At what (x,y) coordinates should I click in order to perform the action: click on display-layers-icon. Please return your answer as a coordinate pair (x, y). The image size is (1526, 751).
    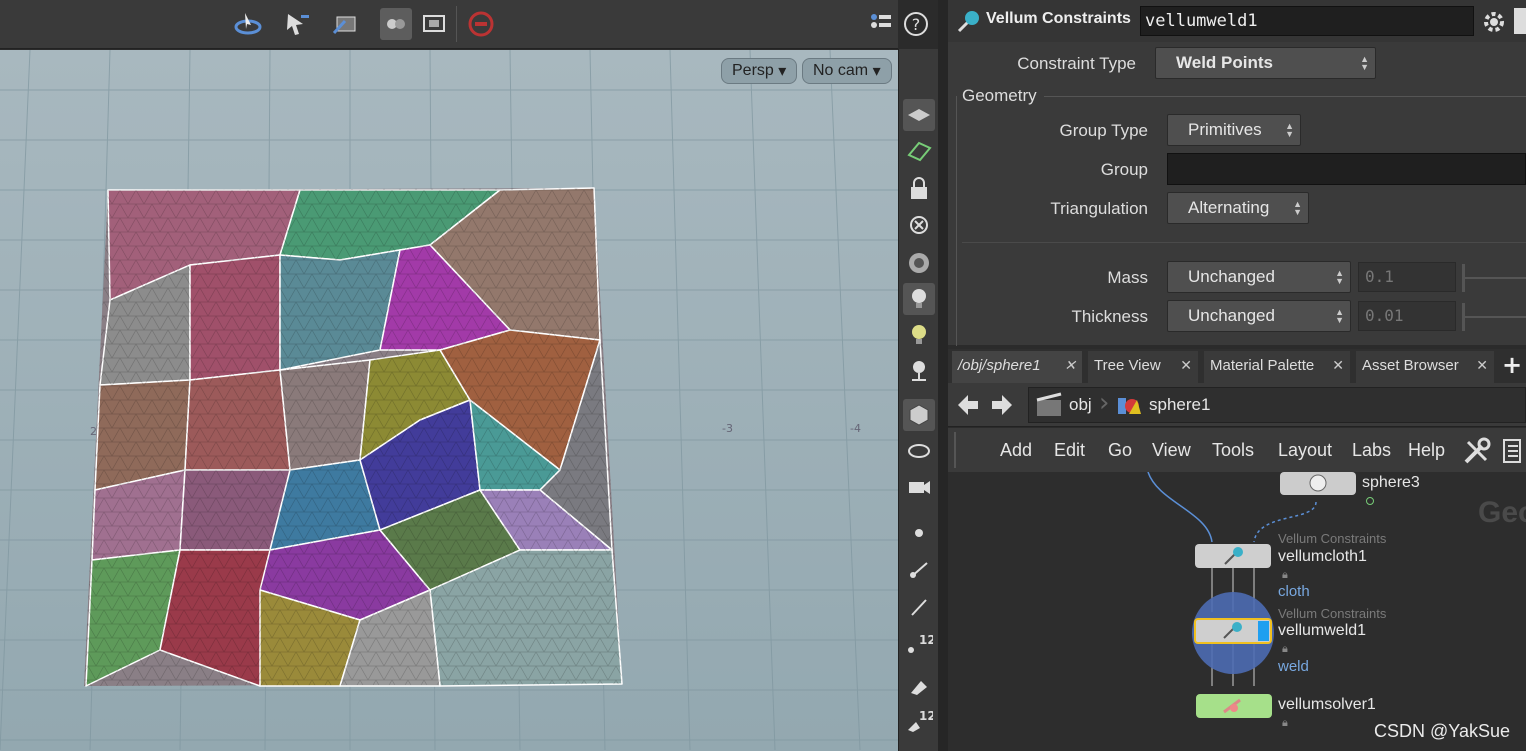
    Looking at the image, I should click on (919, 115).